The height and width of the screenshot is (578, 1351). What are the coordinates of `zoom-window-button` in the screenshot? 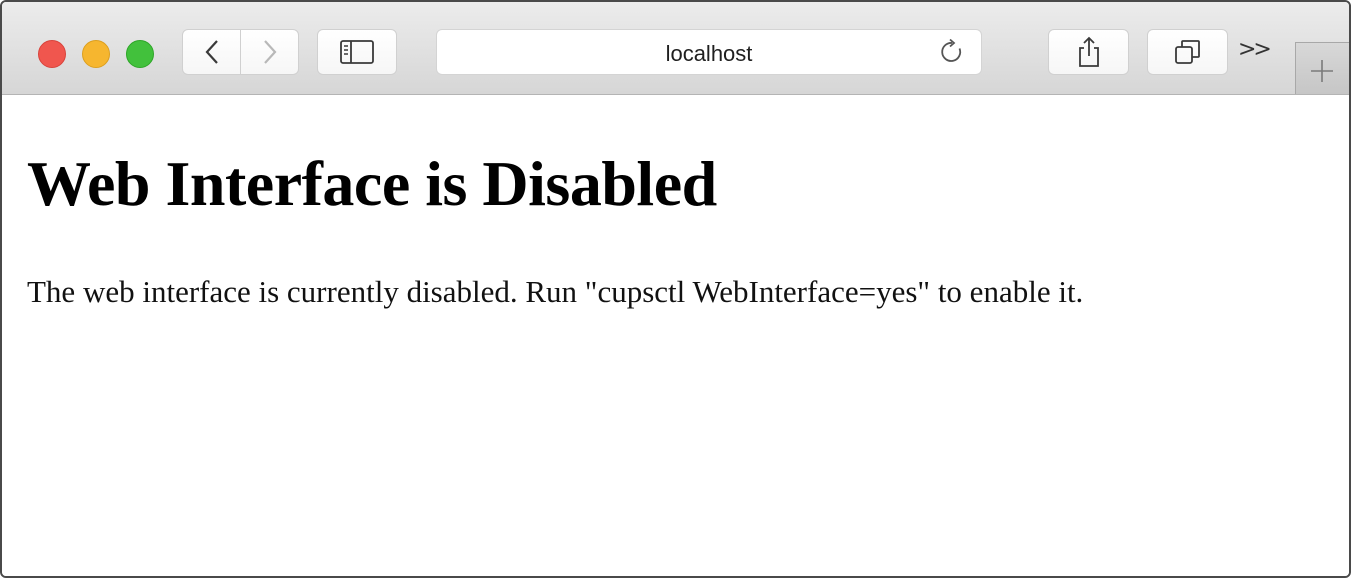 It's located at (140, 54).